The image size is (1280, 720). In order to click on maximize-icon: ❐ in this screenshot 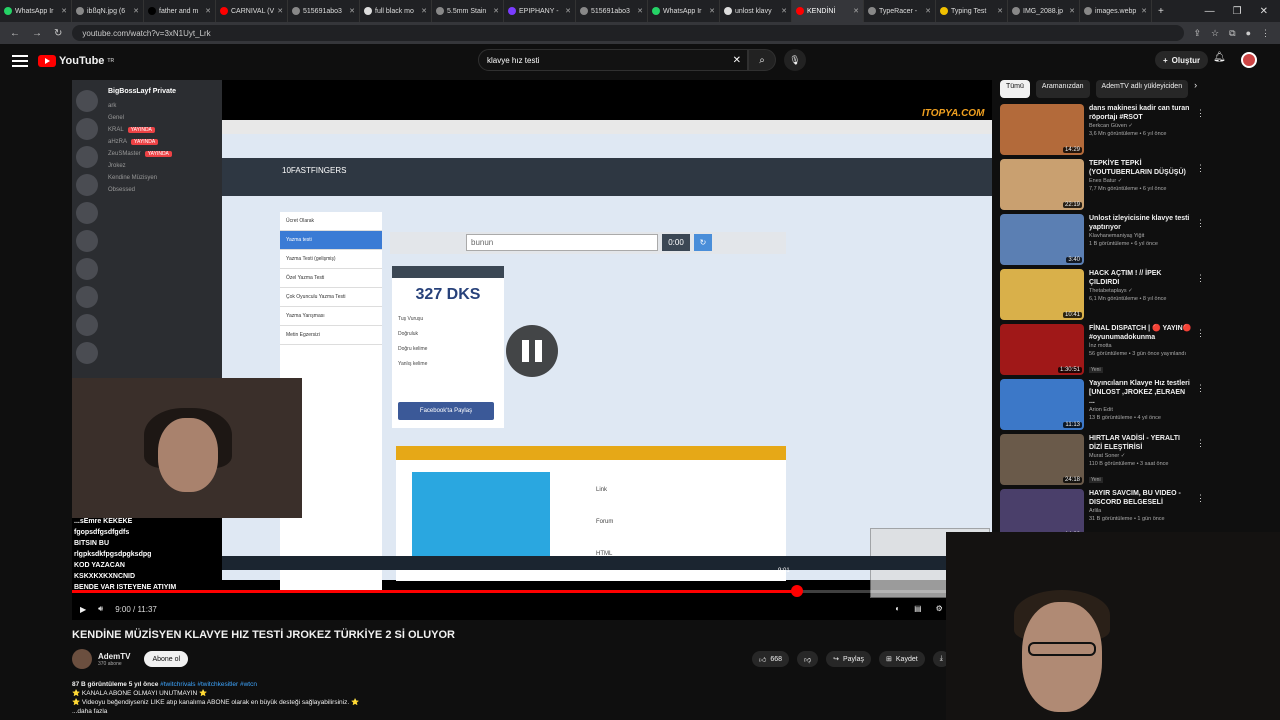, I will do `click(1237, 11)`.